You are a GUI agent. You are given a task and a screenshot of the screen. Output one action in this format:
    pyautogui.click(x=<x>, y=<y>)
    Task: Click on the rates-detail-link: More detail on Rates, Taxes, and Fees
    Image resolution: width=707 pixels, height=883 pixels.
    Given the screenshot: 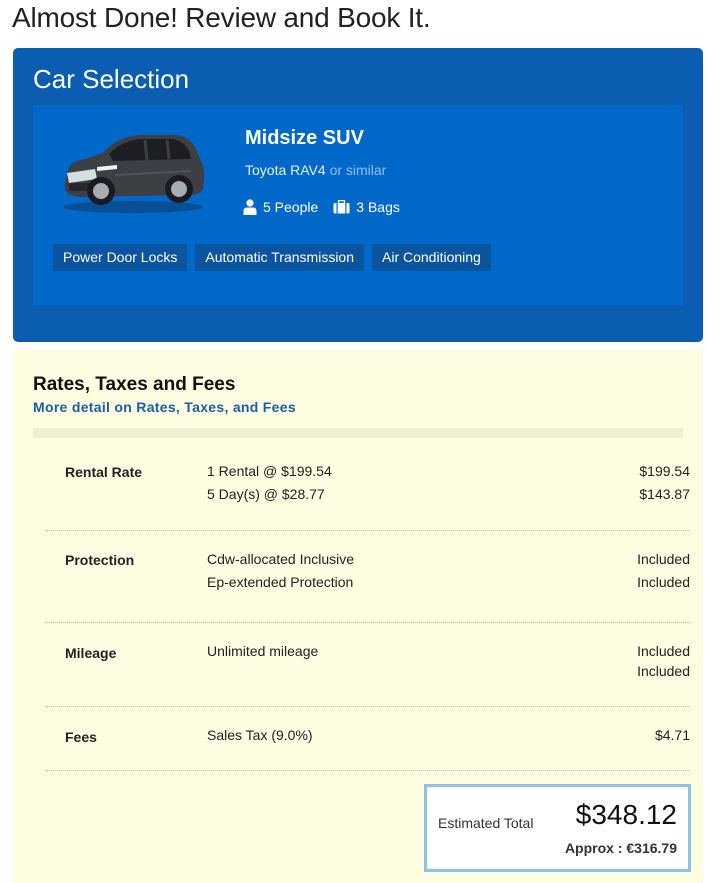 What is the action you would take?
    pyautogui.click(x=164, y=407)
    